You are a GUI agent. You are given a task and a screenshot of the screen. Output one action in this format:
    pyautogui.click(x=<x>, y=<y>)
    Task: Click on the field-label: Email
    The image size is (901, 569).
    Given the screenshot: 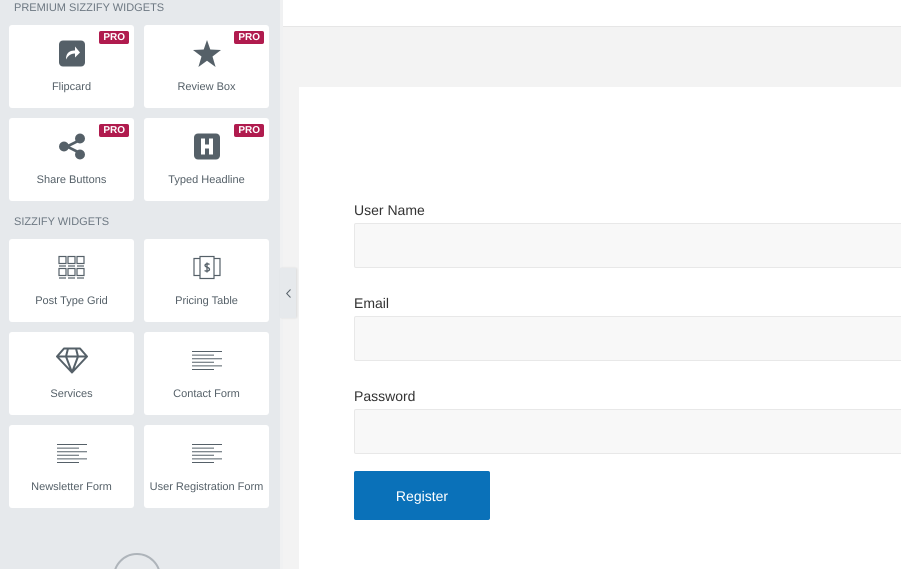 What is the action you would take?
    pyautogui.click(x=372, y=303)
    